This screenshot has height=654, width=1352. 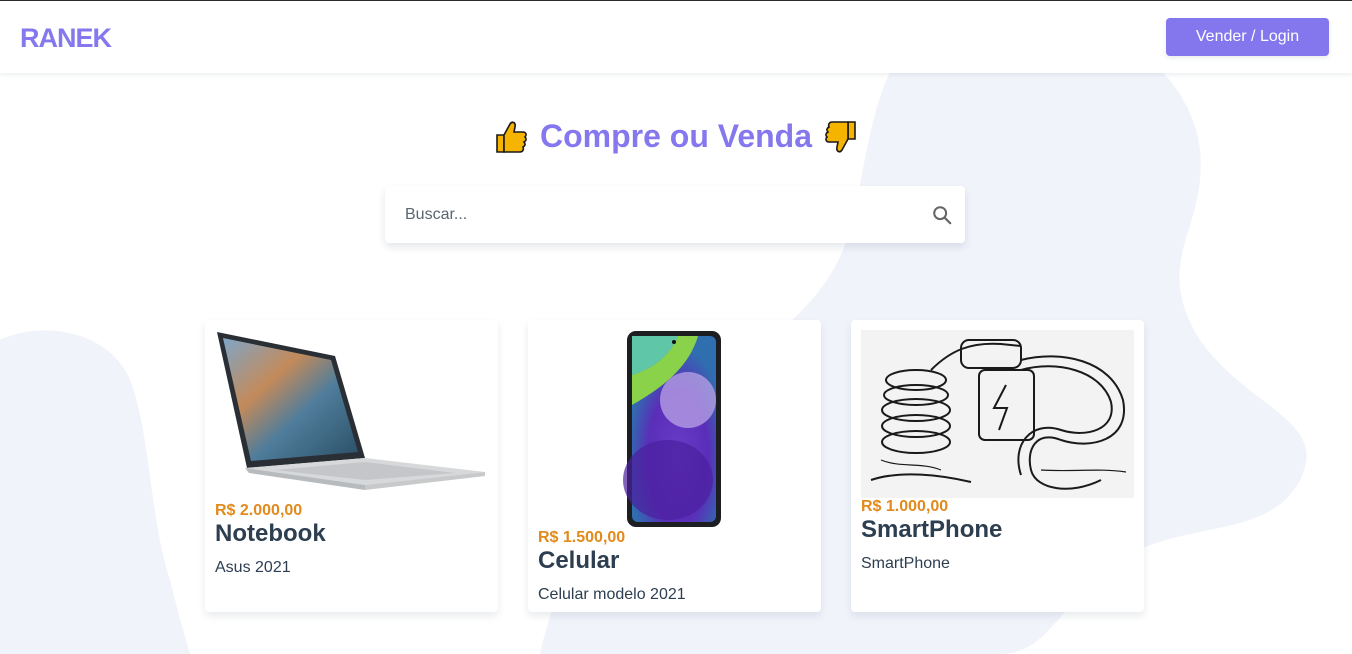 I want to click on thumbs-down-icon, so click(x=840, y=136).